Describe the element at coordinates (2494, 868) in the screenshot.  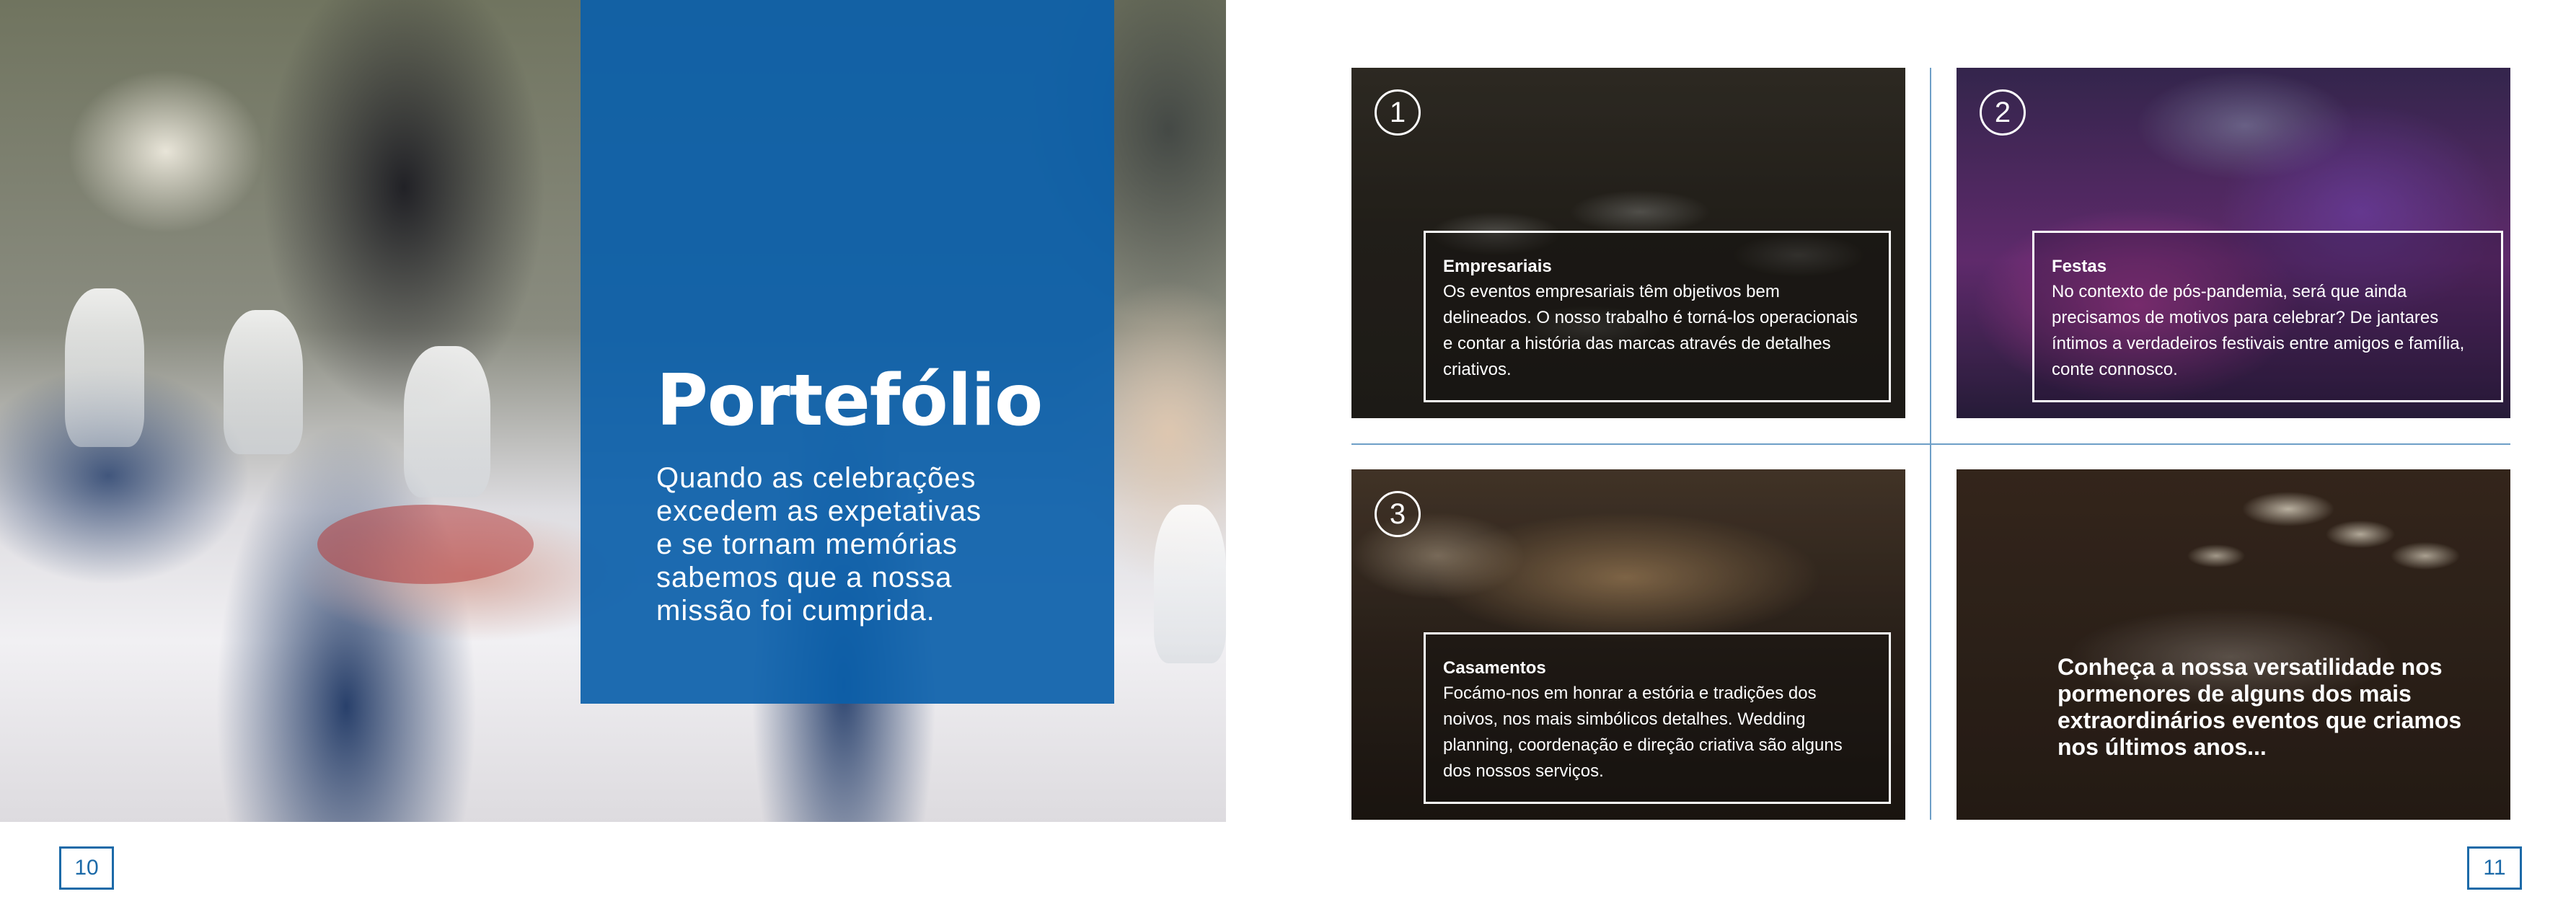
I see `page-number-right: 11` at that location.